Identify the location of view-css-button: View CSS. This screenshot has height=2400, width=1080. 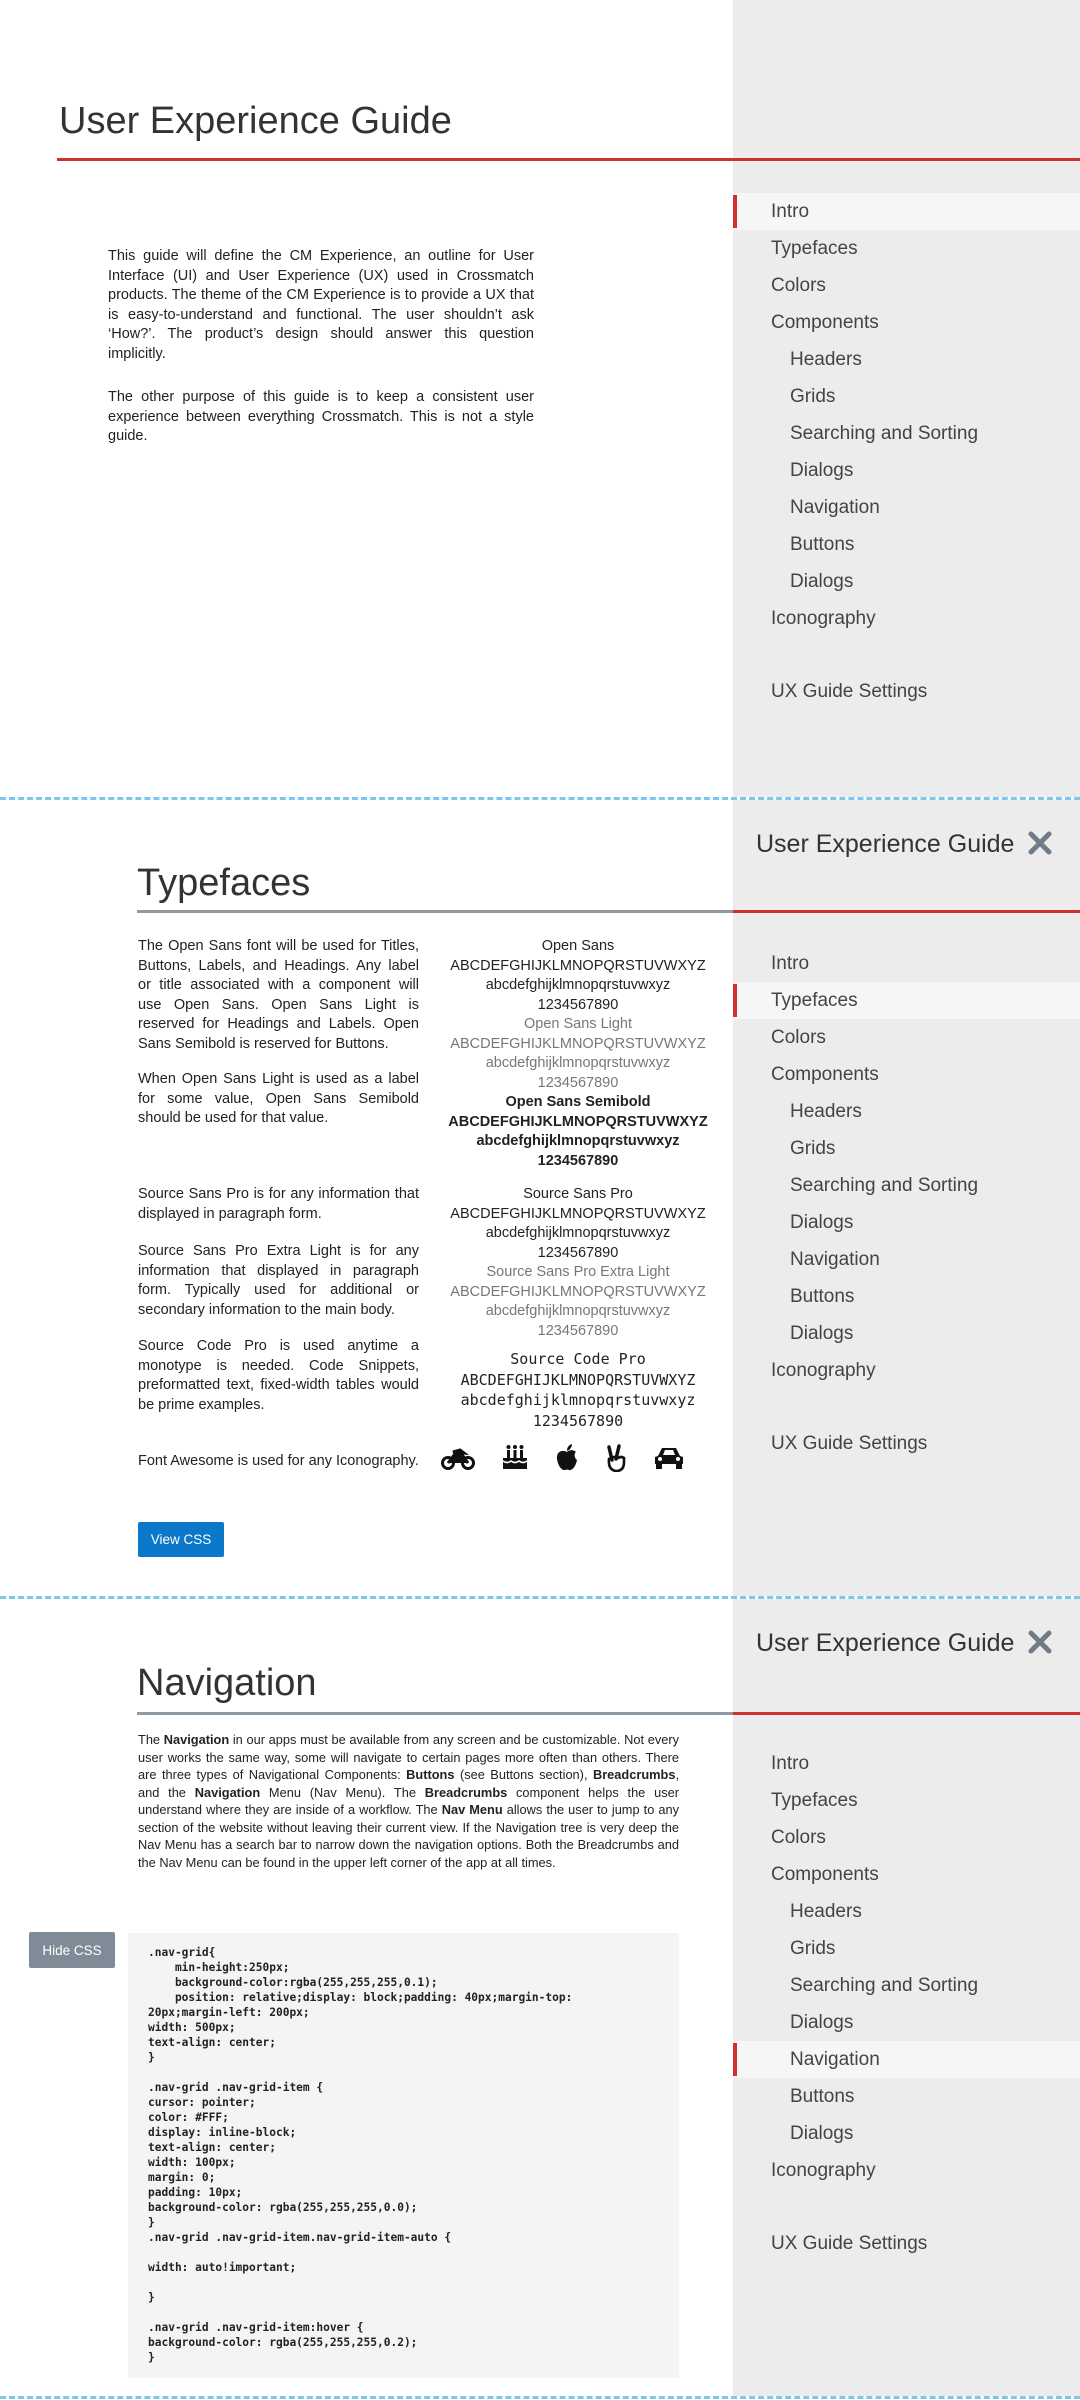
(181, 1539).